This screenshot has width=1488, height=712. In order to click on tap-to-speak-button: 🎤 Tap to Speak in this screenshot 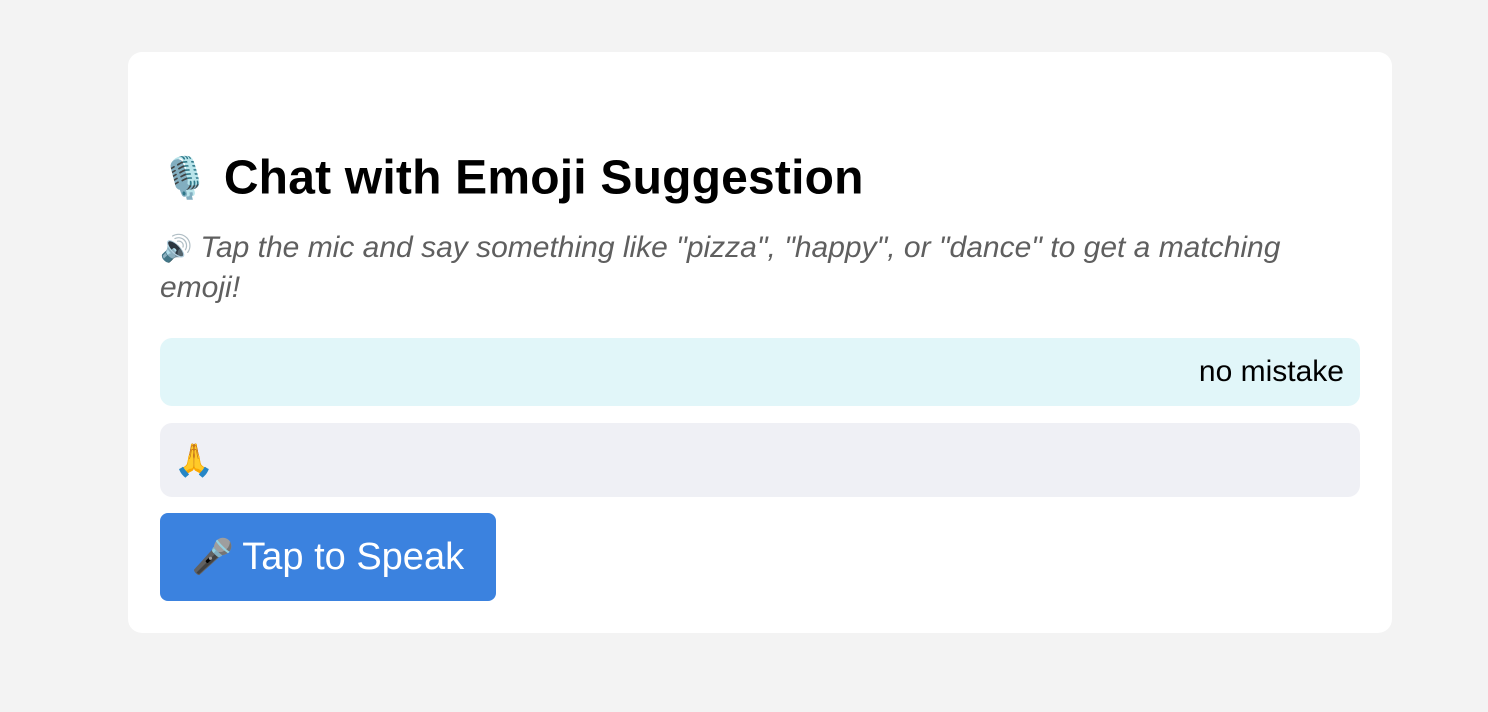, I will do `click(328, 557)`.